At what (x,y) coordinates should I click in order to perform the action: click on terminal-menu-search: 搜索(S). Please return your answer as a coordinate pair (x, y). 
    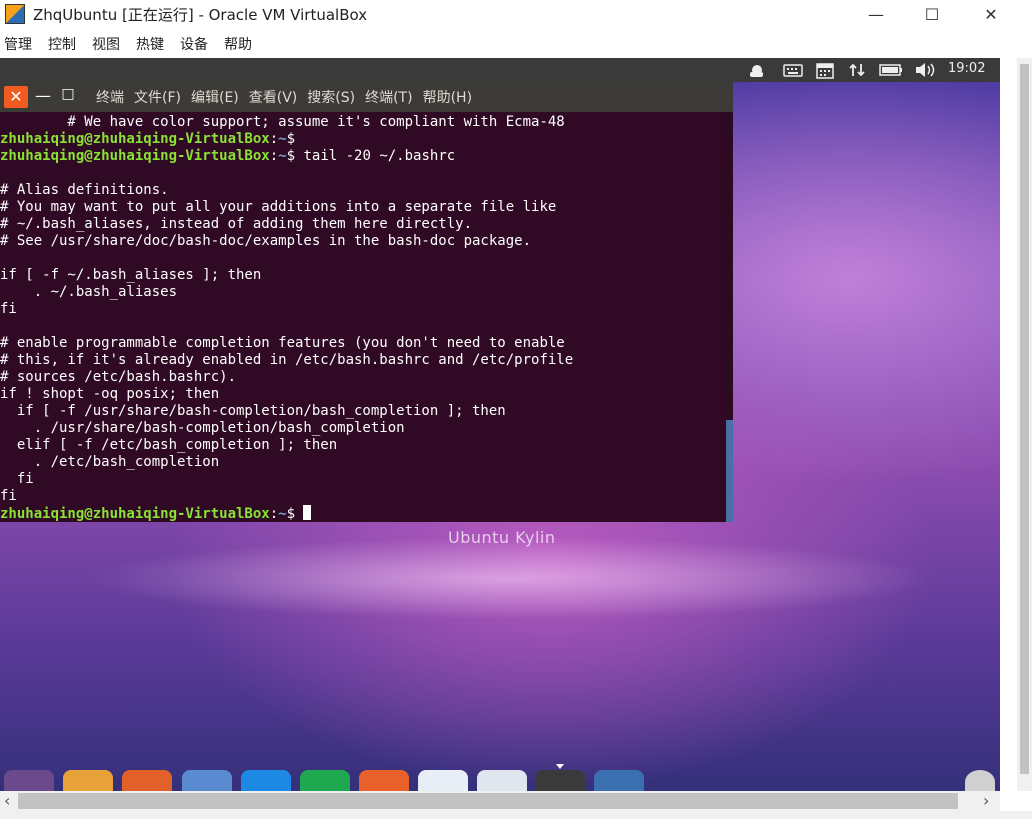
    Looking at the image, I should click on (331, 97).